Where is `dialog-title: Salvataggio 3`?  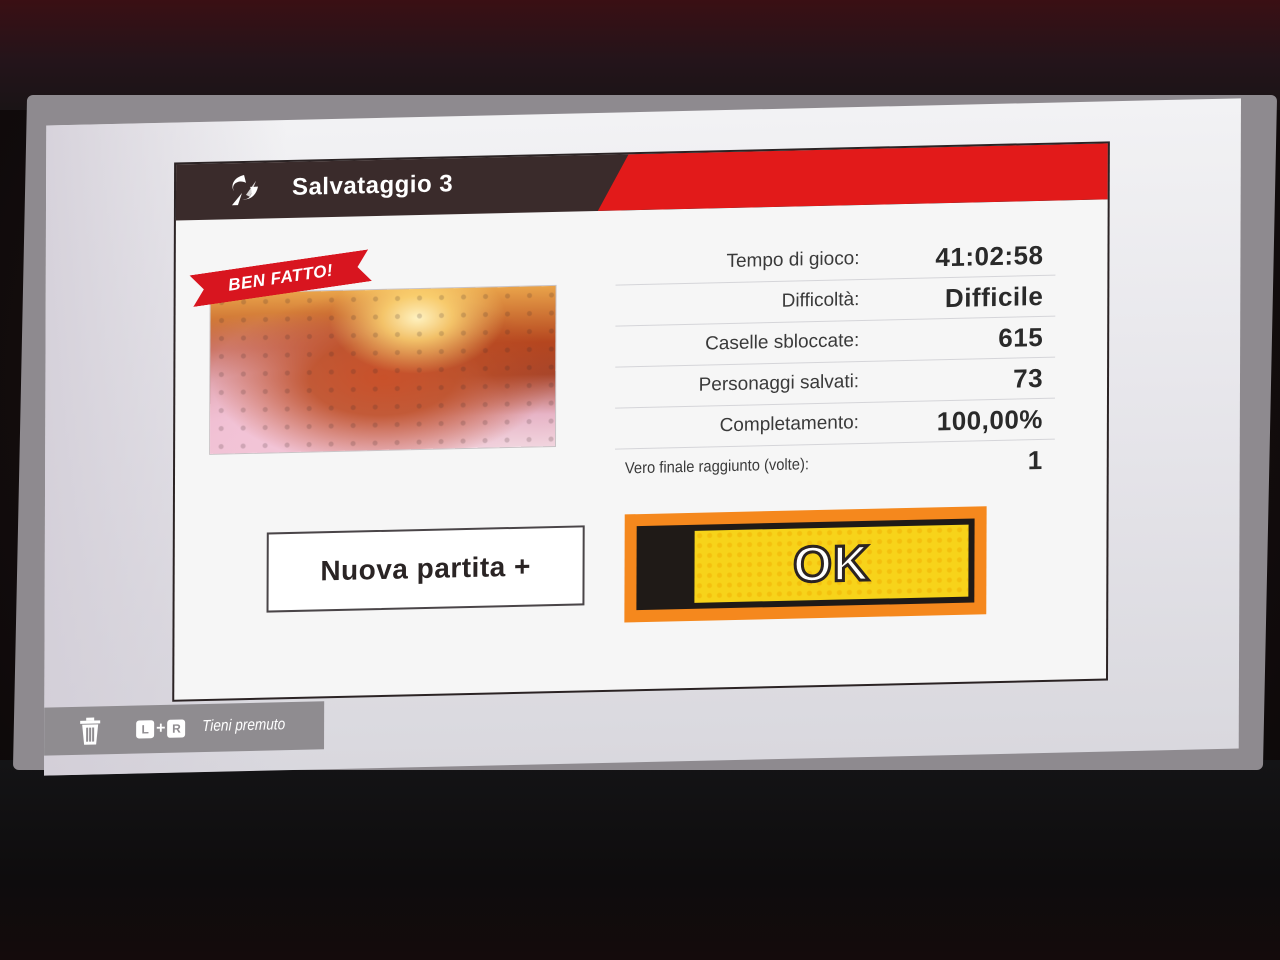 dialog-title: Salvataggio 3 is located at coordinates (372, 185).